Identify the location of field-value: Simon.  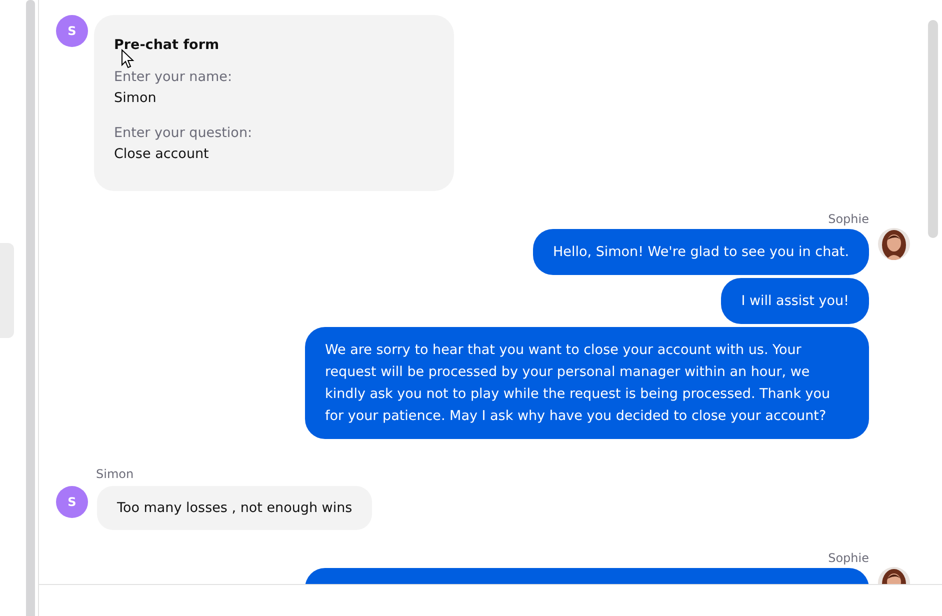
(136, 98).